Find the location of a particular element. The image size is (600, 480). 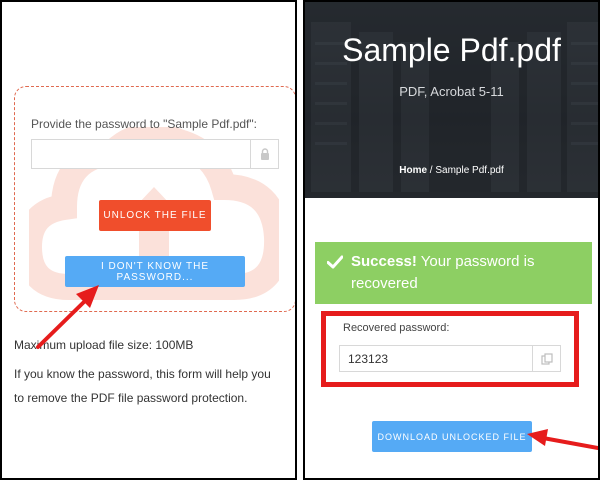

checkmark-icon is located at coordinates (335, 262).